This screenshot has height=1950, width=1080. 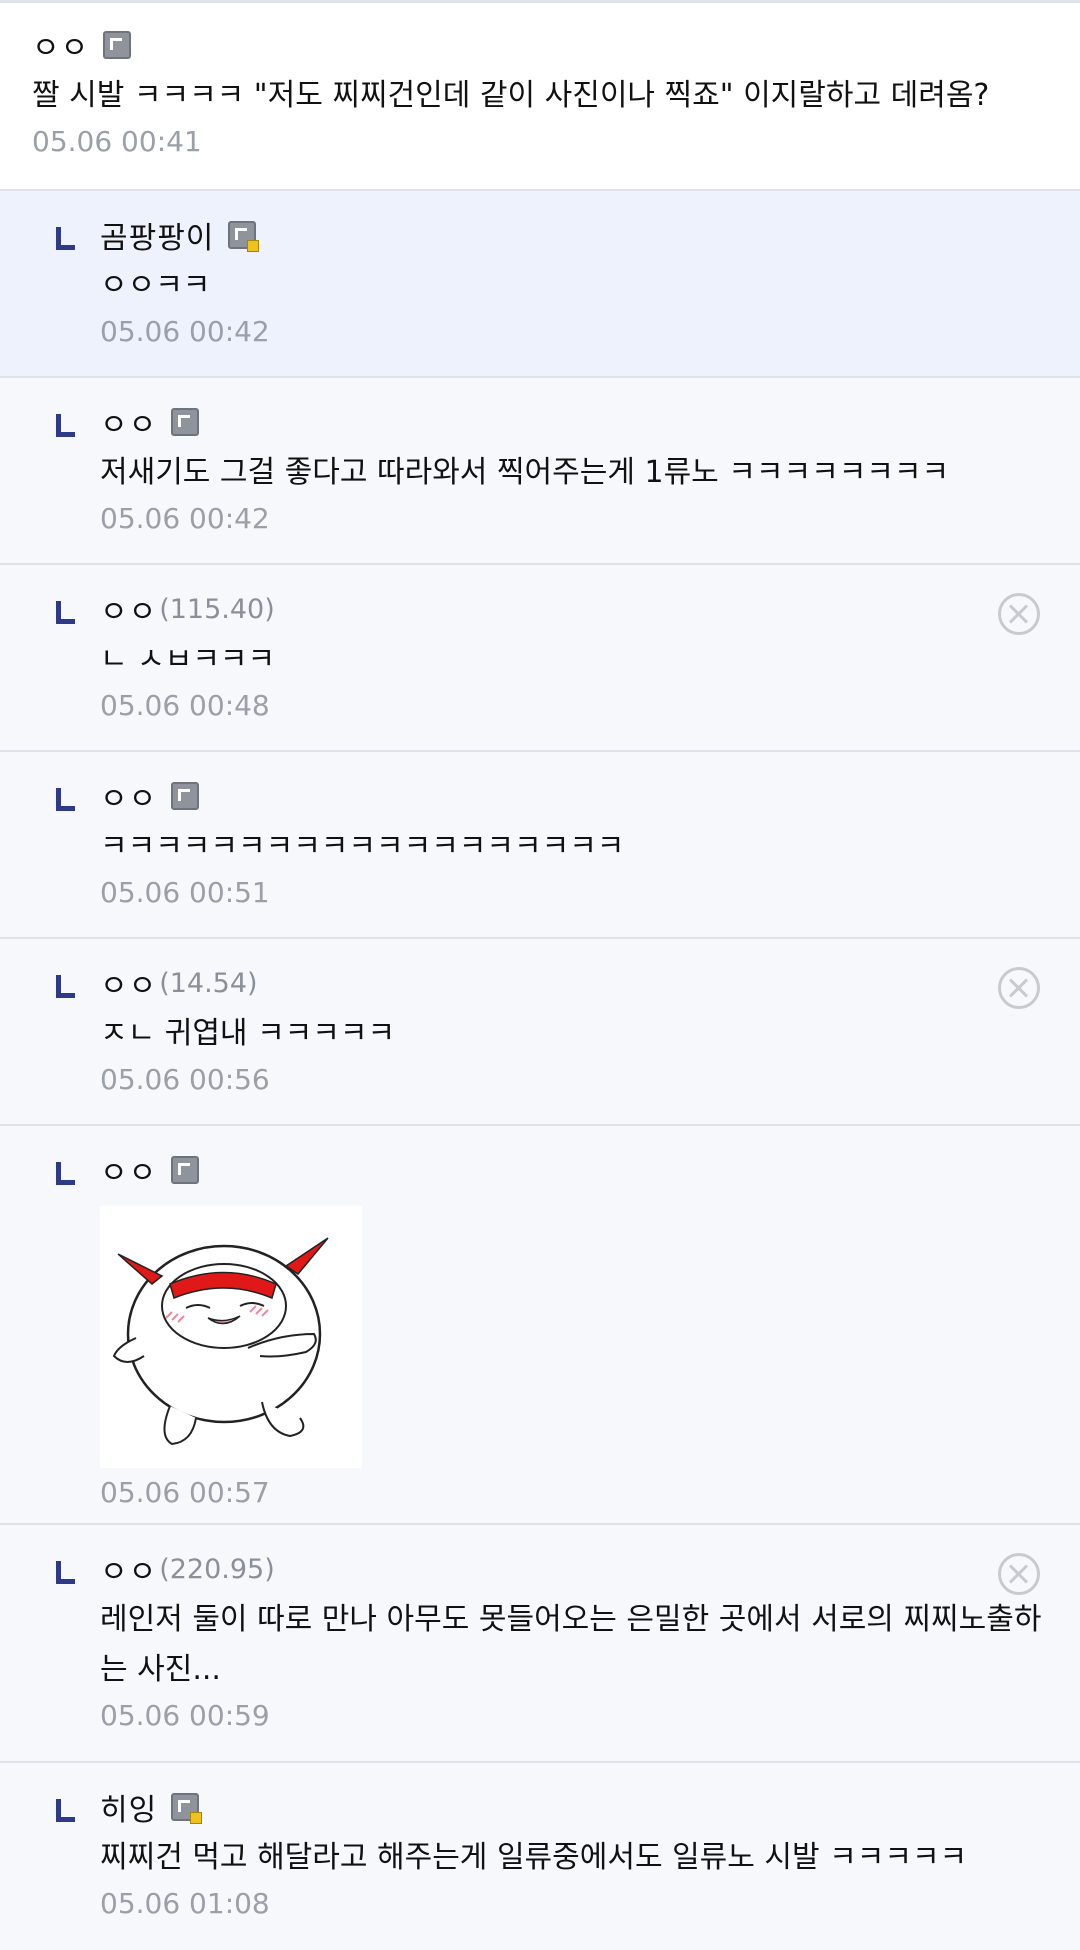 What do you see at coordinates (185, 1715) in the screenshot?
I see `comment-time: 05.06 00:59` at bounding box center [185, 1715].